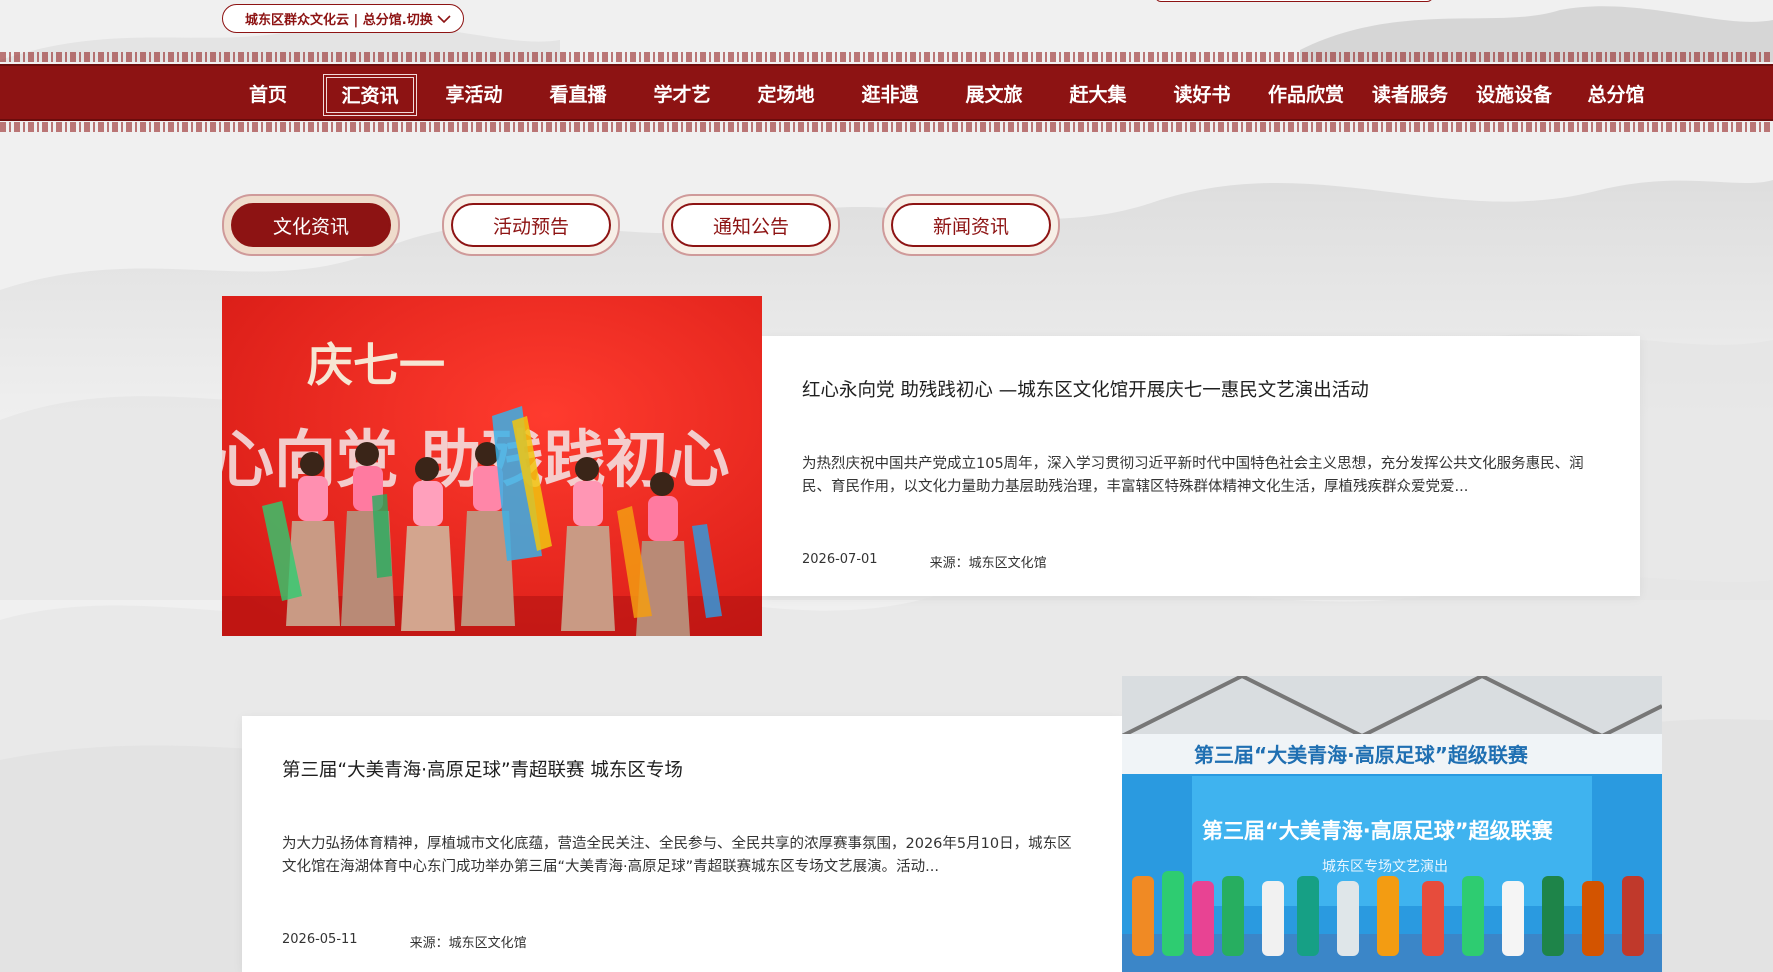 The width and height of the screenshot is (1773, 972). What do you see at coordinates (1616, 95) in the screenshot?
I see `nav-item-branches: 总分馆` at bounding box center [1616, 95].